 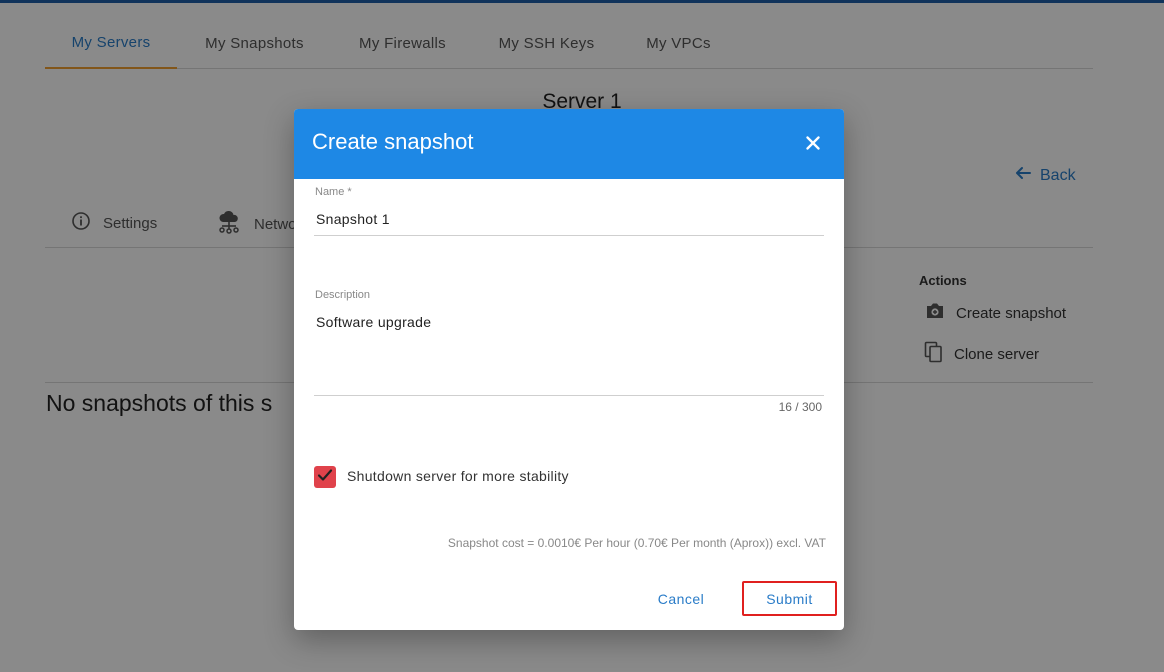 I want to click on shutdown-checkbox, so click(x=325, y=477).